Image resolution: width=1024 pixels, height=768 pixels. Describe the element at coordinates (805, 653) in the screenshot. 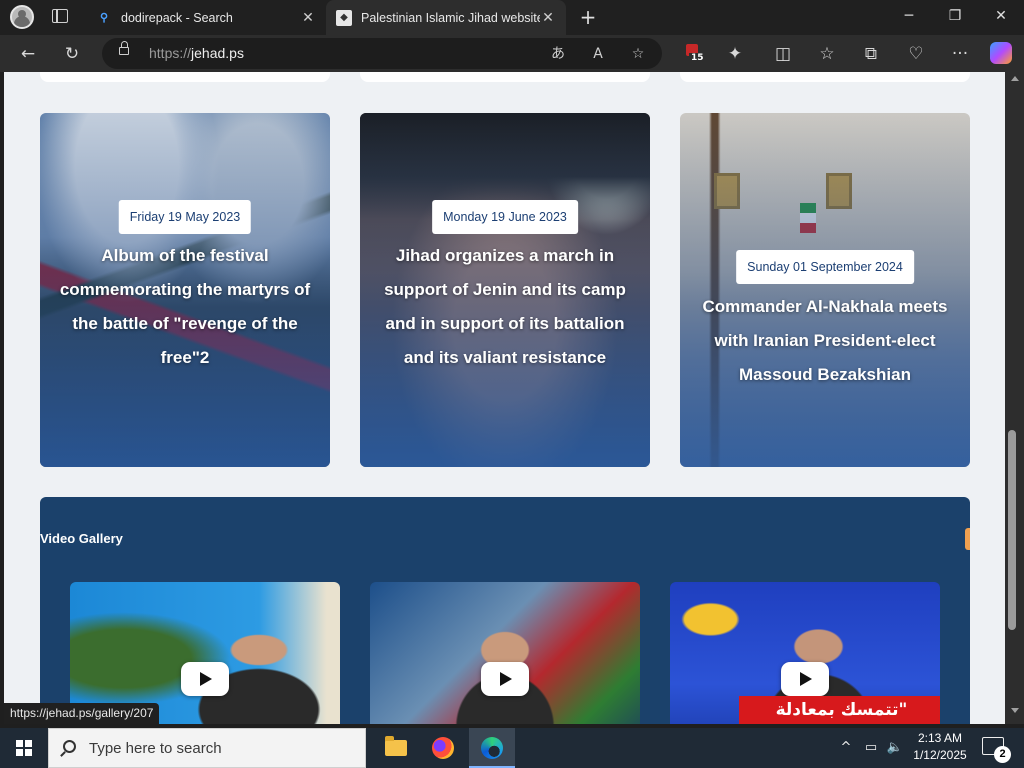

I see `video-card: "تتمسك بمعادلة` at that location.